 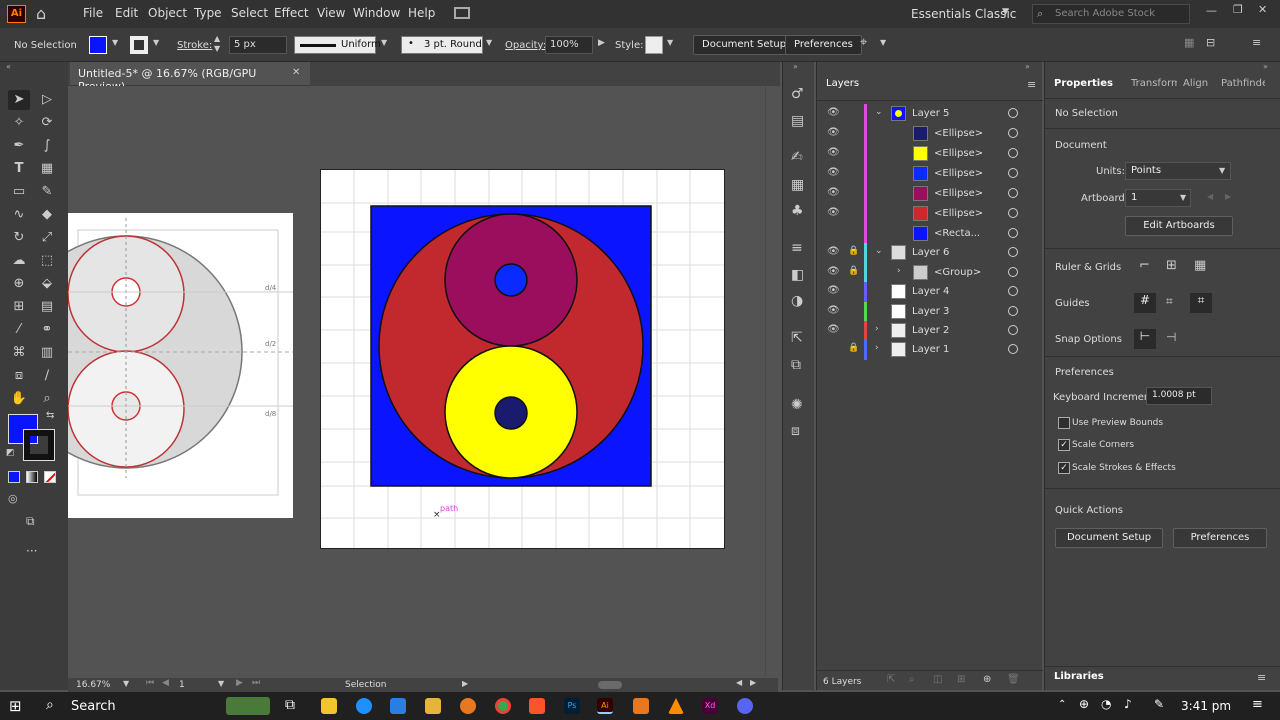 I want to click on export-icon: ⇱, so click(x=797, y=338).